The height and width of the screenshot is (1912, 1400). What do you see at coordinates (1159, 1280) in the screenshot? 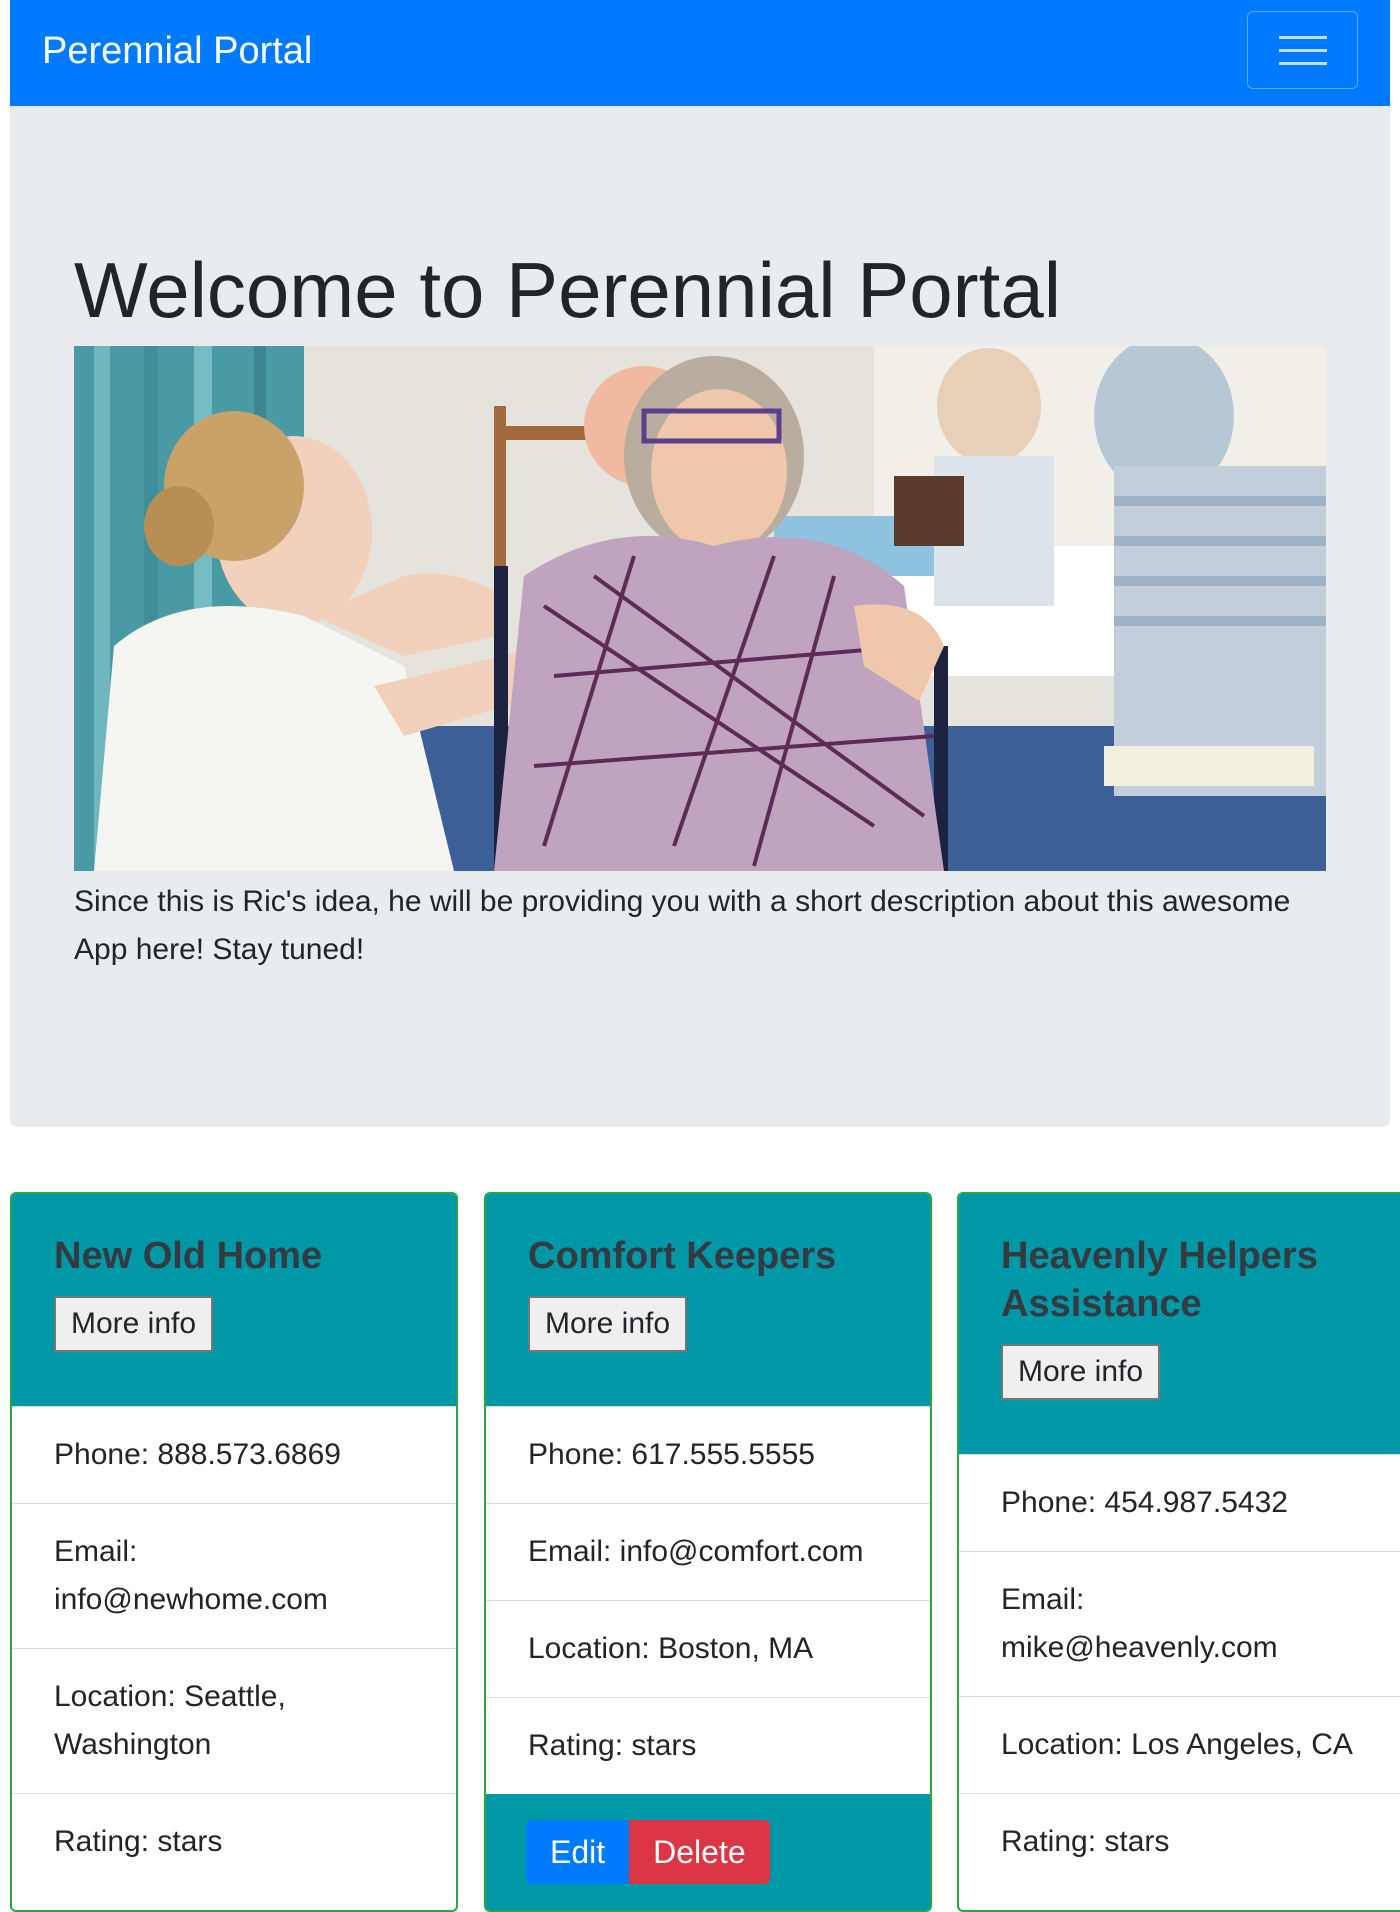
I see `card-title: Heavenly Helpers Assistance` at bounding box center [1159, 1280].